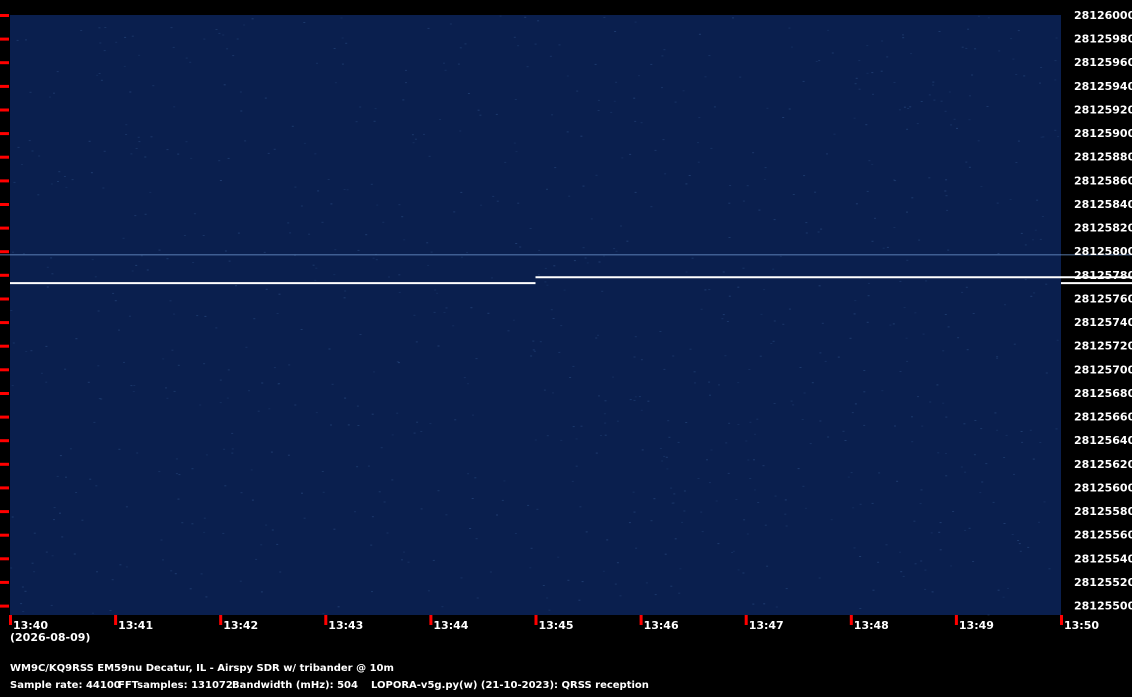 This screenshot has width=1132, height=697. I want to click on x-tick-label: 13:44, so click(450, 625).